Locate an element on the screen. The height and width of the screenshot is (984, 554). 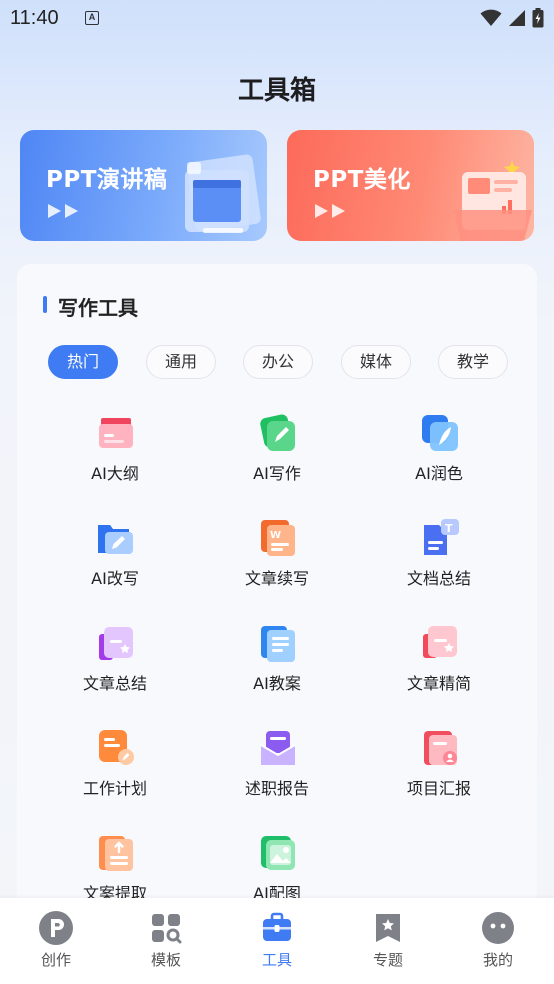
status-icons is located at coordinates (512, 18).